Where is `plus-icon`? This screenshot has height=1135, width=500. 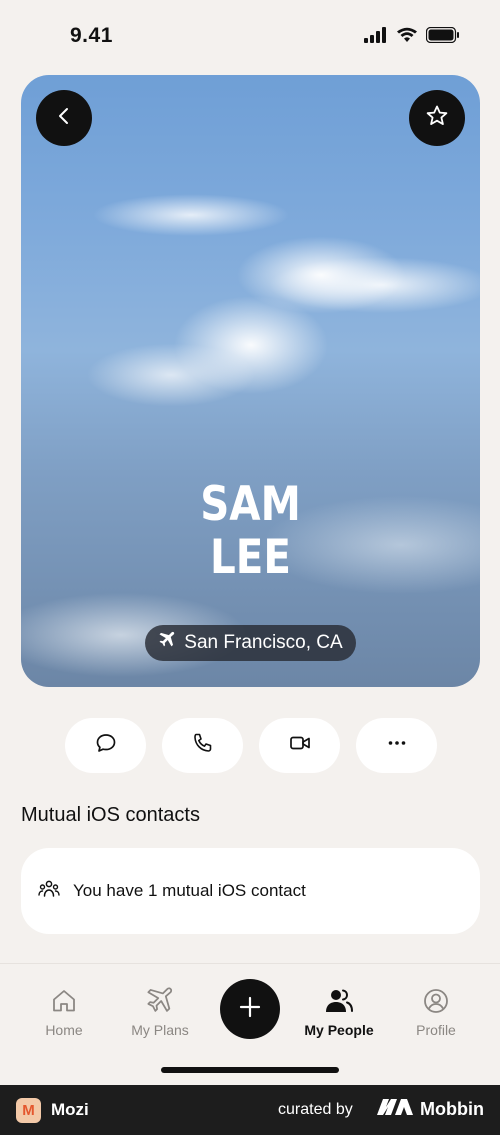
plus-icon is located at coordinates (250, 1009).